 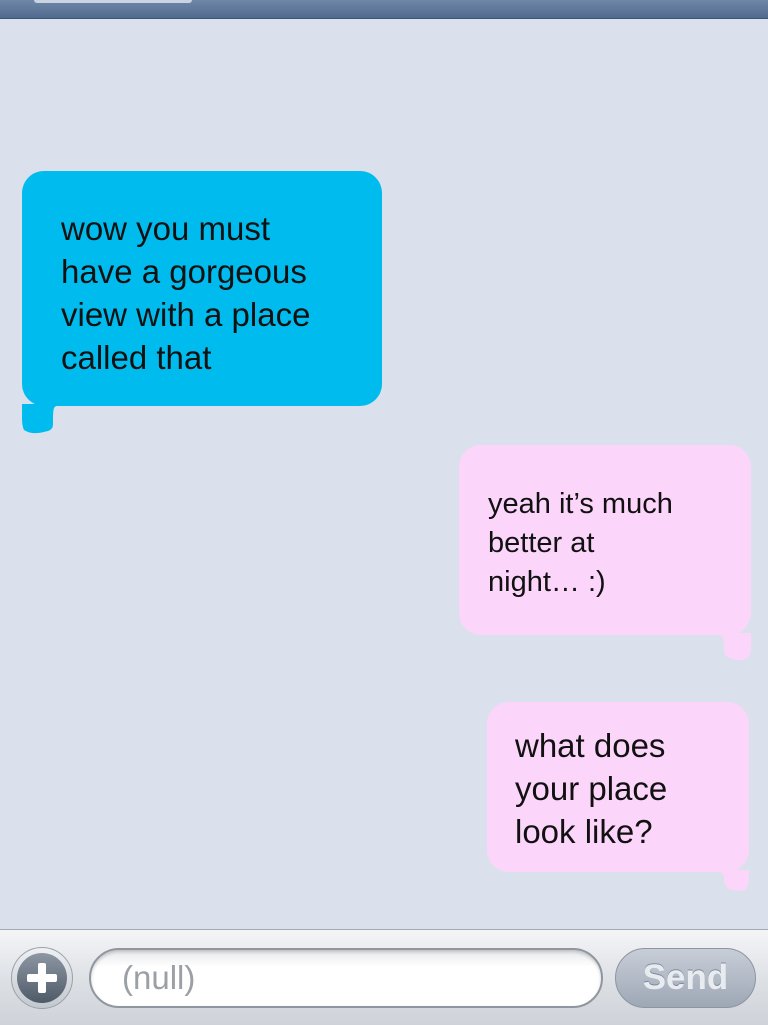 I want to click on send-button: Send, so click(x=685, y=978).